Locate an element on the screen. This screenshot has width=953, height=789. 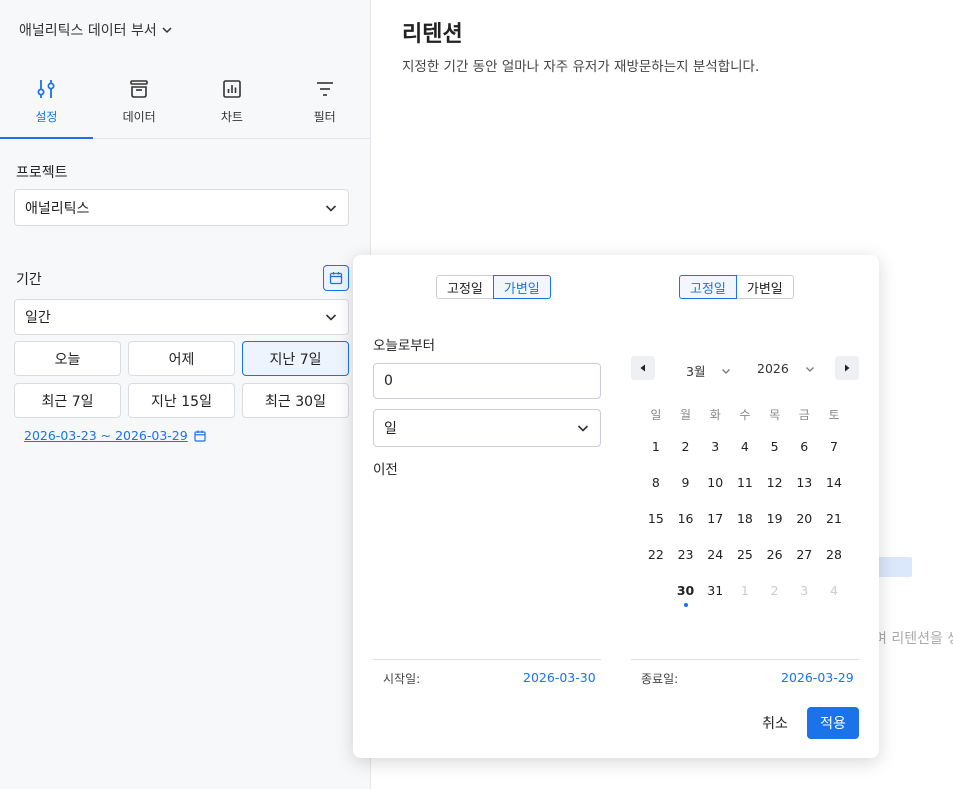
calendar-day: 16 is located at coordinates (686, 519).